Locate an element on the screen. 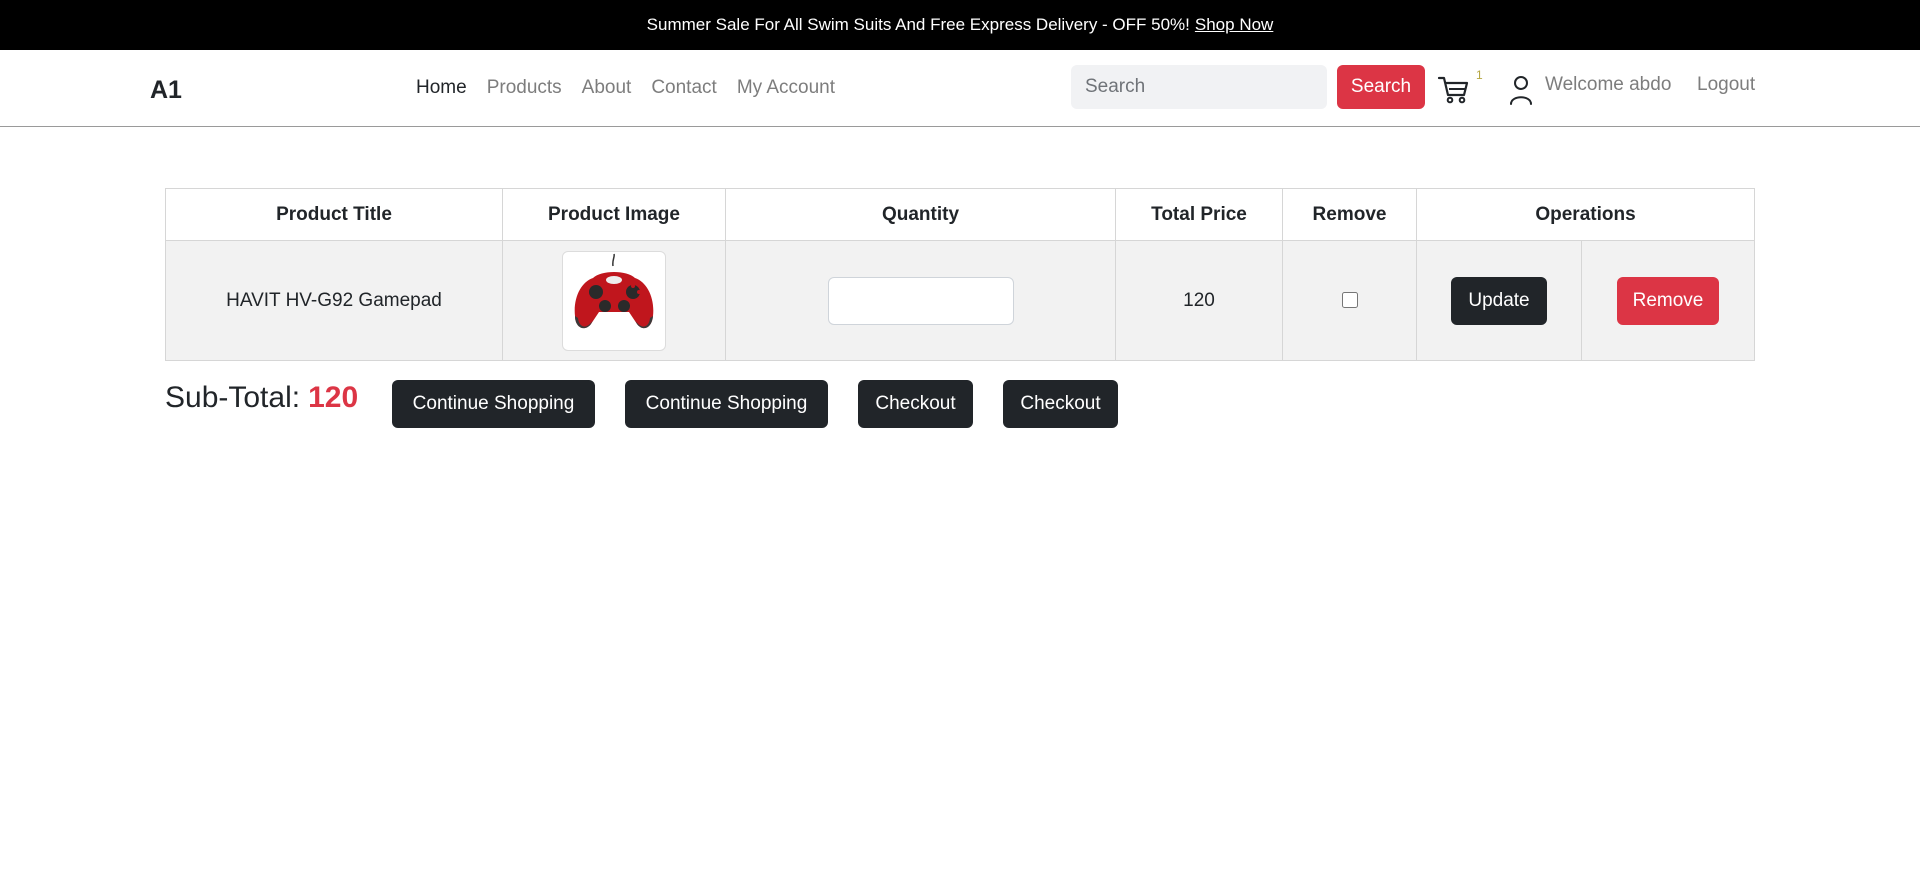 The height and width of the screenshot is (892, 1920). subtotal: Sub-Total: 120 is located at coordinates (261, 398).